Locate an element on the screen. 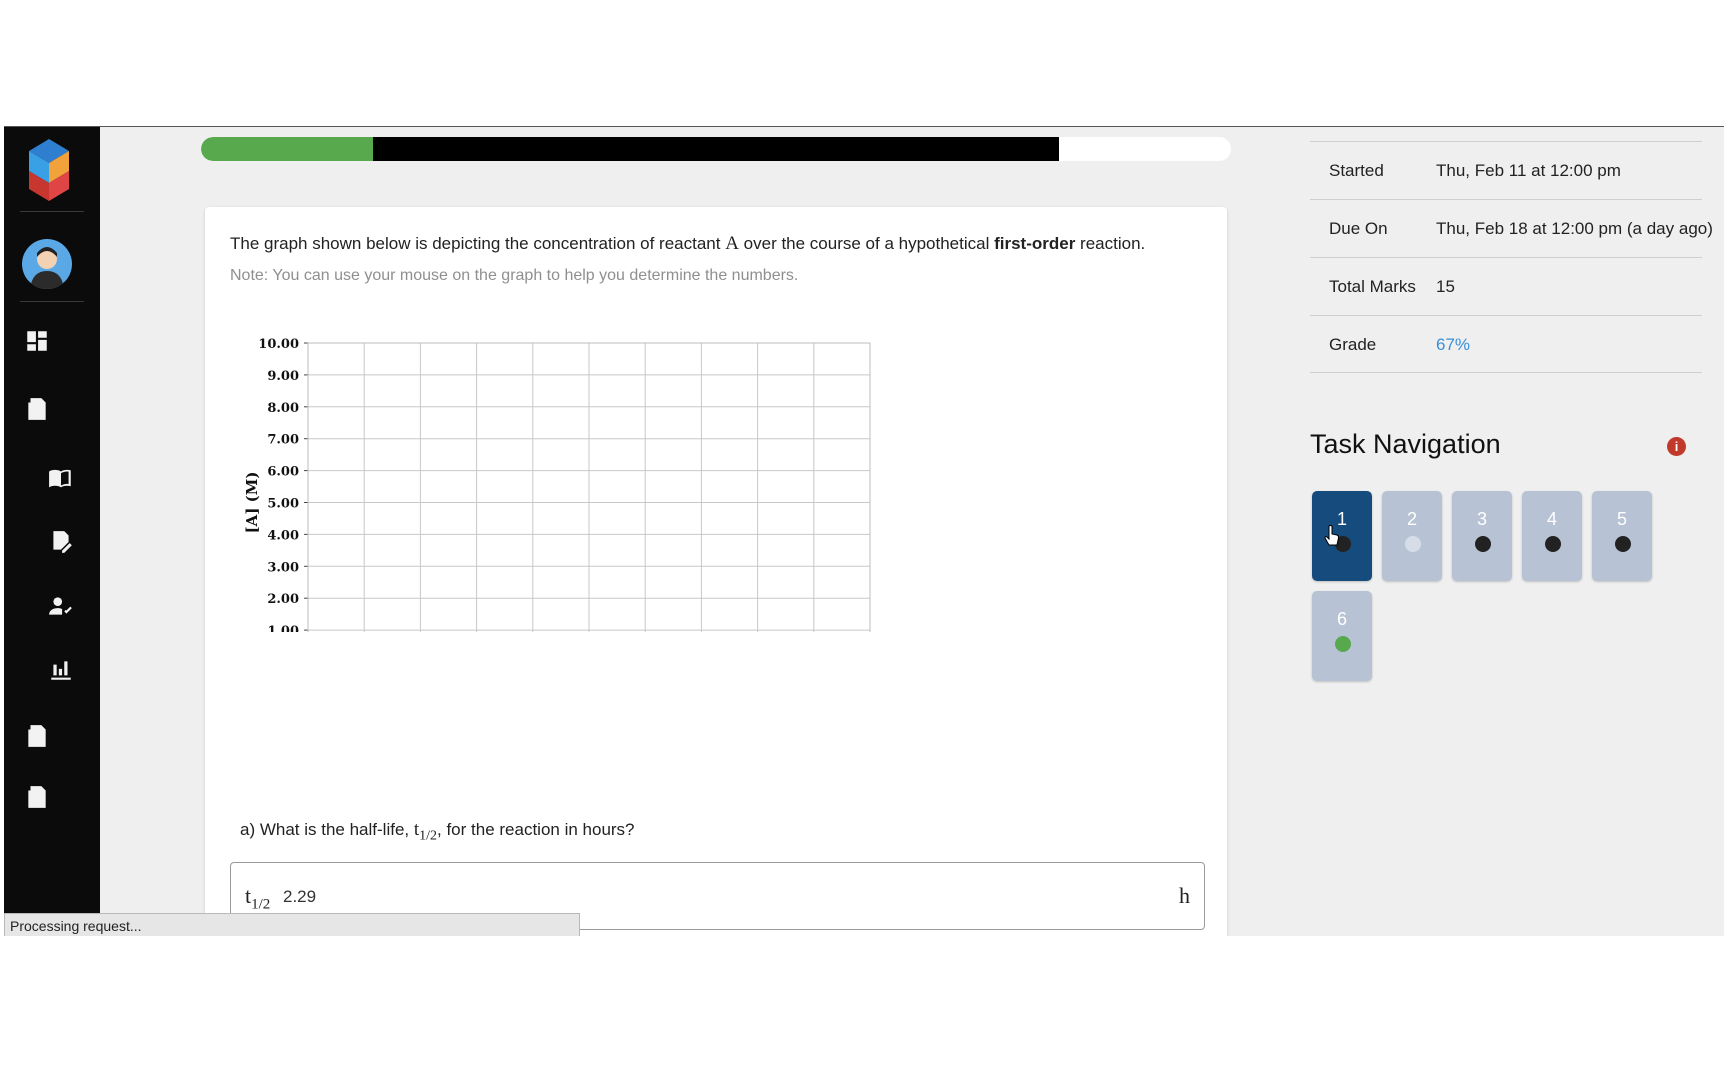 Image resolution: width=1728 pixels, height=1080 pixels. app-logo-icon is located at coordinates (49, 170).